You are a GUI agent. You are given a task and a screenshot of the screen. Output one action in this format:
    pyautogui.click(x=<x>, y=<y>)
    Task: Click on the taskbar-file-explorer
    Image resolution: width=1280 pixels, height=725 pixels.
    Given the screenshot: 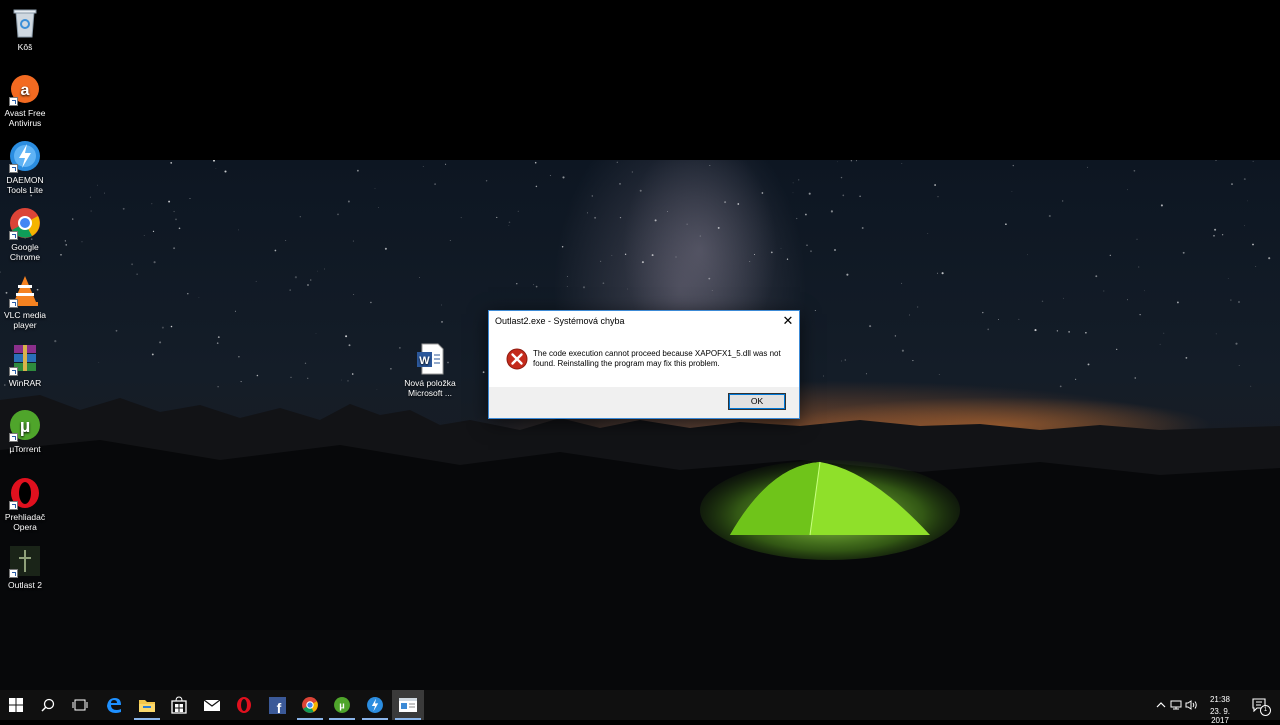 What is the action you would take?
    pyautogui.click(x=147, y=705)
    